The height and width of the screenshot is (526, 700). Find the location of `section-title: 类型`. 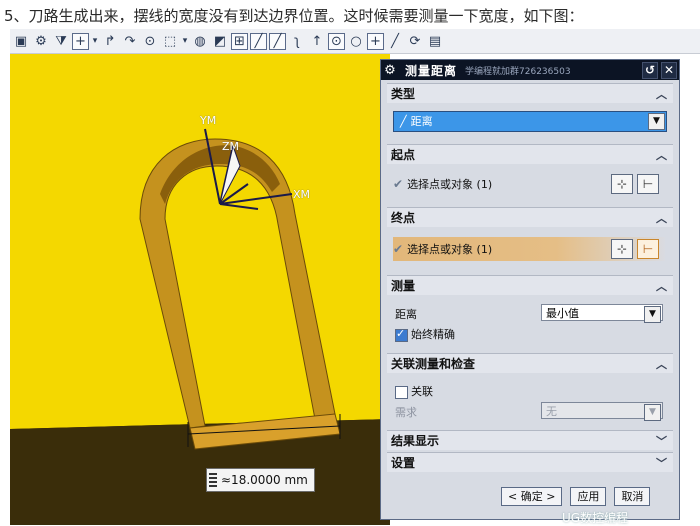

section-title: 类型 is located at coordinates (403, 94).